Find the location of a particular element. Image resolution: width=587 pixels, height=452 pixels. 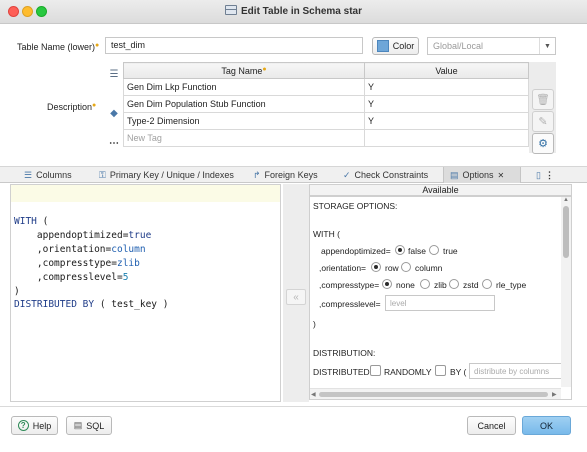

scroll-right-icon: ▶ is located at coordinates (554, 394).